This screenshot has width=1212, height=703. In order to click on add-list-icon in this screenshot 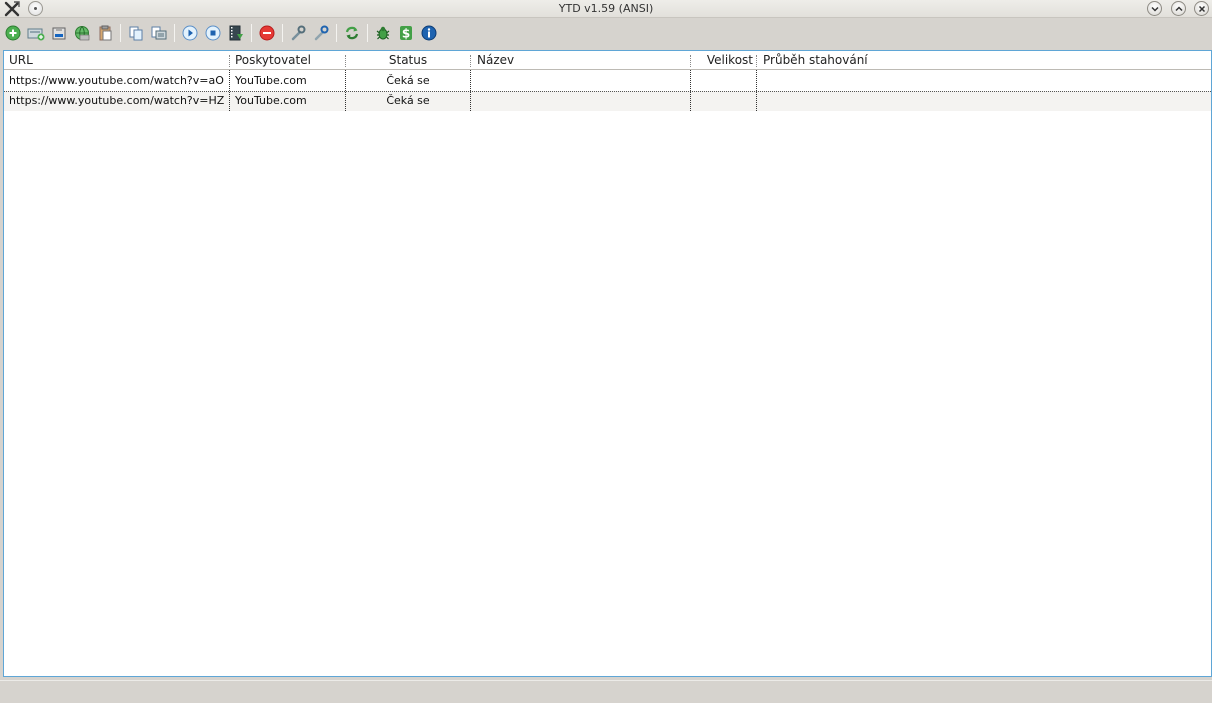, I will do `click(36, 34)`.